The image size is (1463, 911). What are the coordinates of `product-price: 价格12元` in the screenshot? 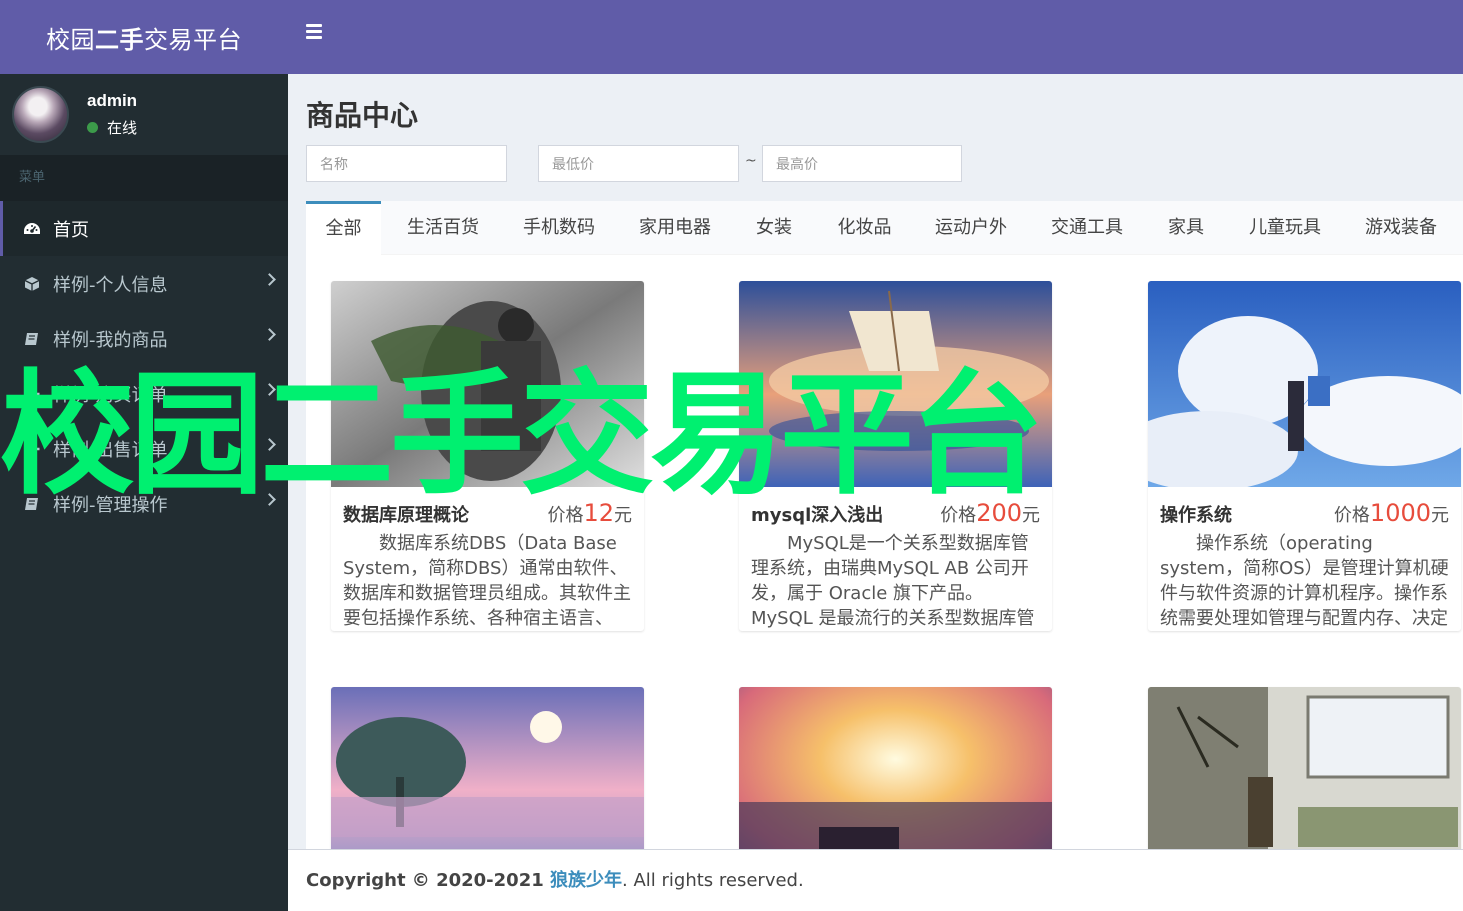 It's located at (589, 513).